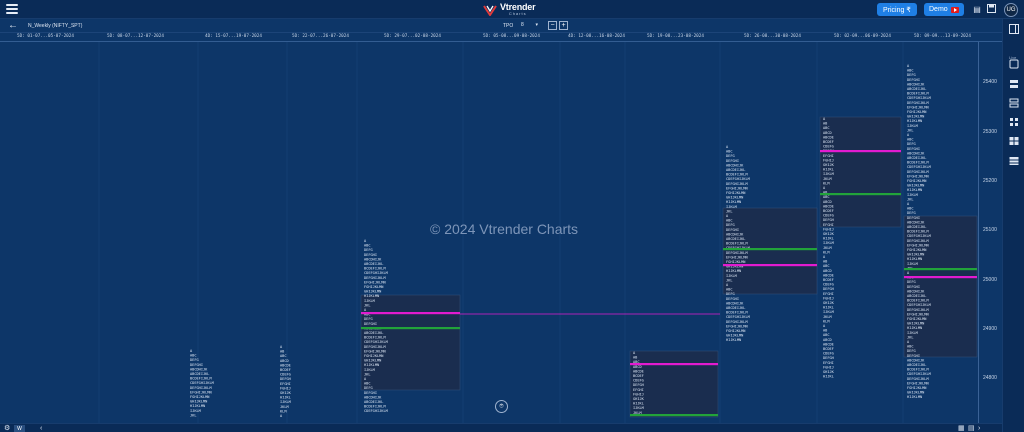 This screenshot has width=1024, height=432. I want to click on weekly-toggle: W, so click(19, 428).